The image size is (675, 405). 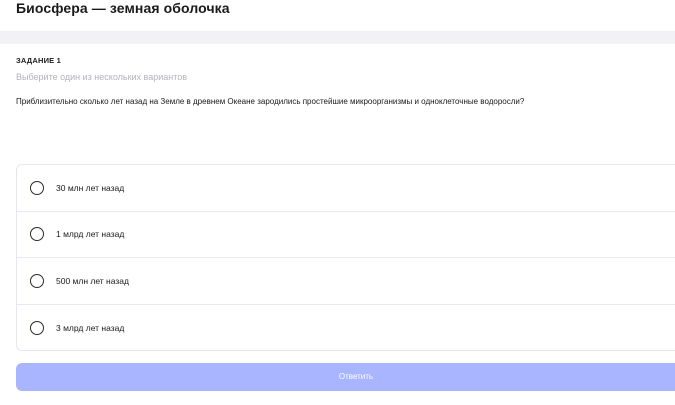 I want to click on task-instruction: Выберите один из нескольких вариантов, so click(x=102, y=77).